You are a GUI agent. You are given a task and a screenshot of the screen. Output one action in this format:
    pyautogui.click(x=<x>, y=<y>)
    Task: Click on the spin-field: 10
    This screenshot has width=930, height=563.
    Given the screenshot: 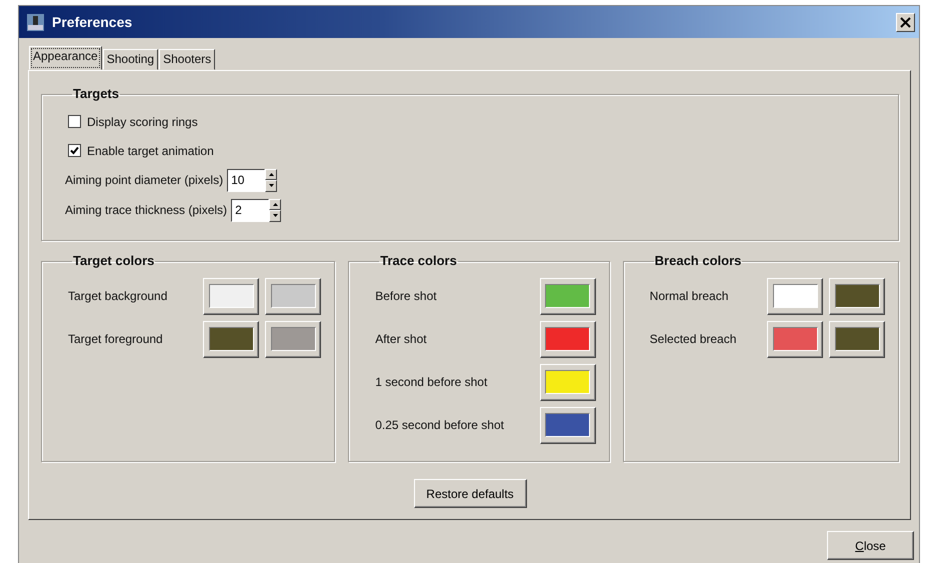 What is the action you would take?
    pyautogui.click(x=246, y=180)
    